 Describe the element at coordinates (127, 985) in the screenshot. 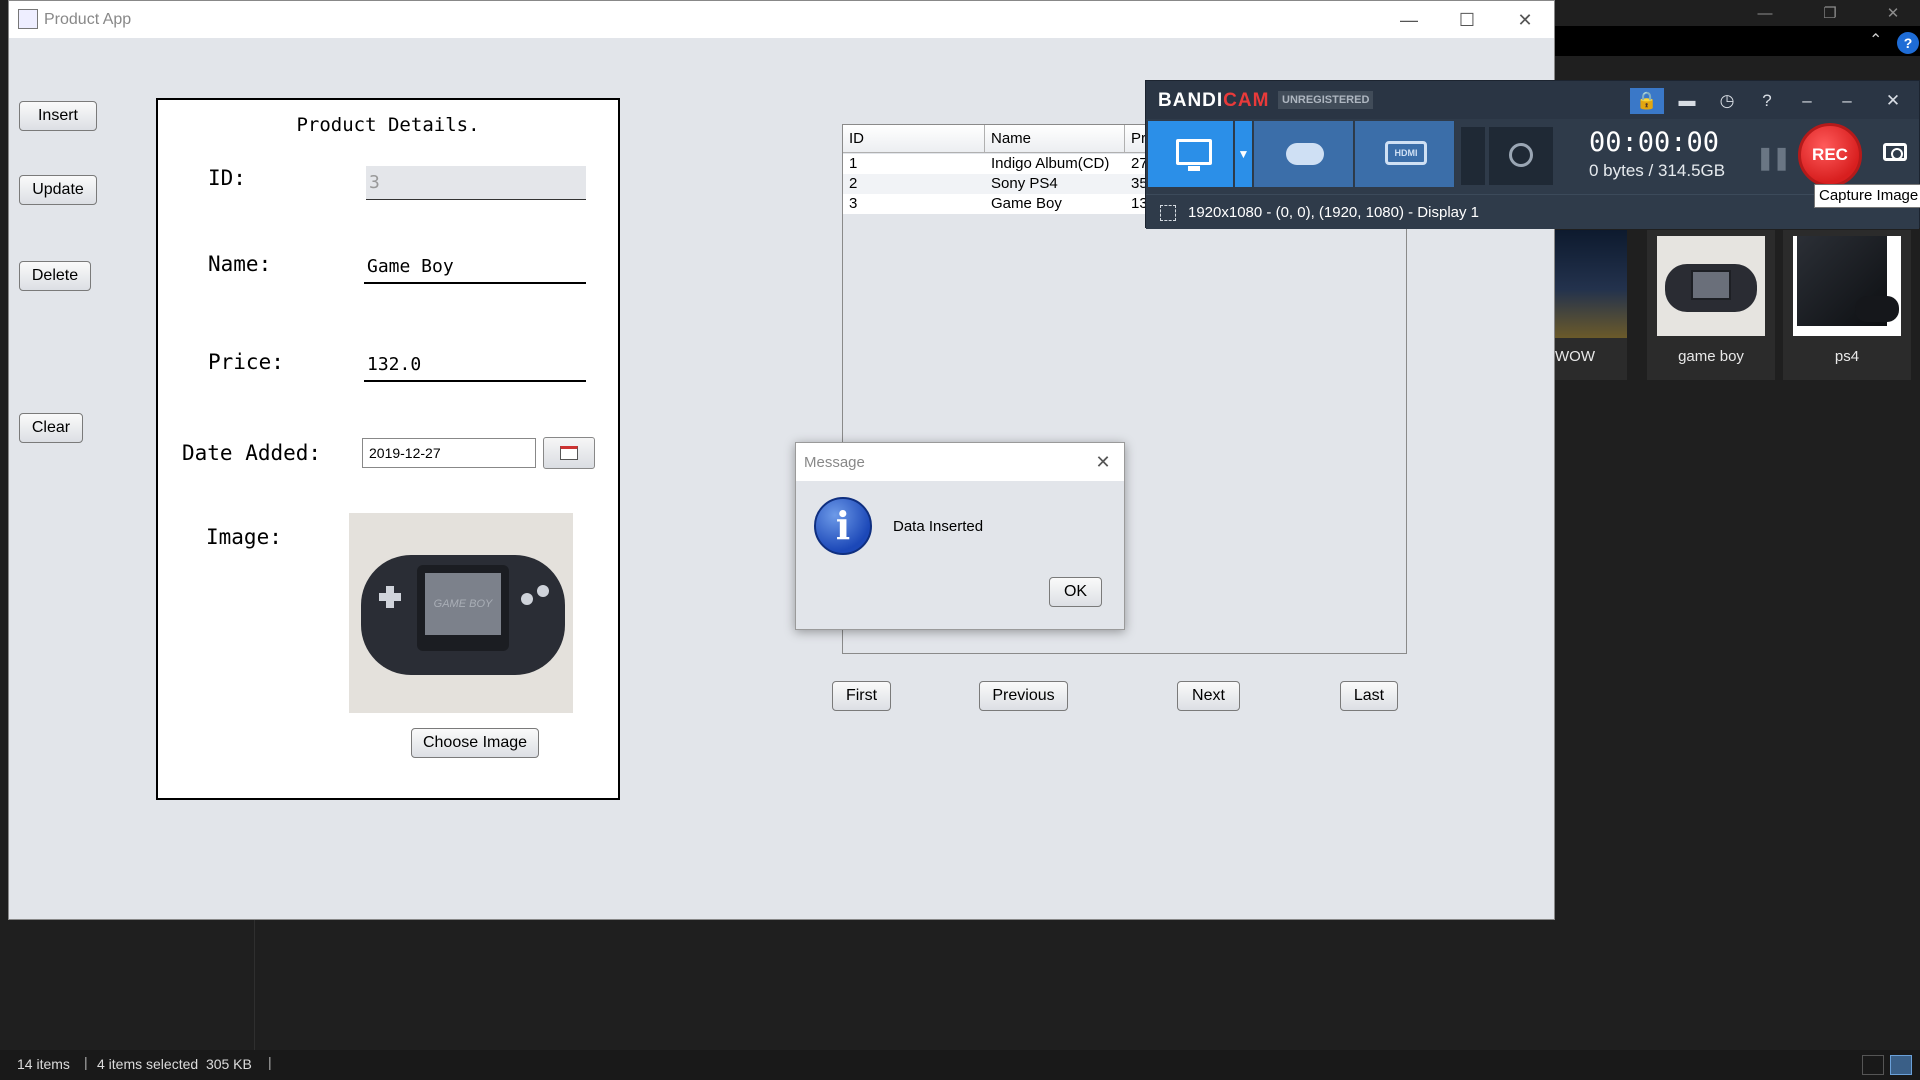

I see `explorer-navigation-pane` at that location.